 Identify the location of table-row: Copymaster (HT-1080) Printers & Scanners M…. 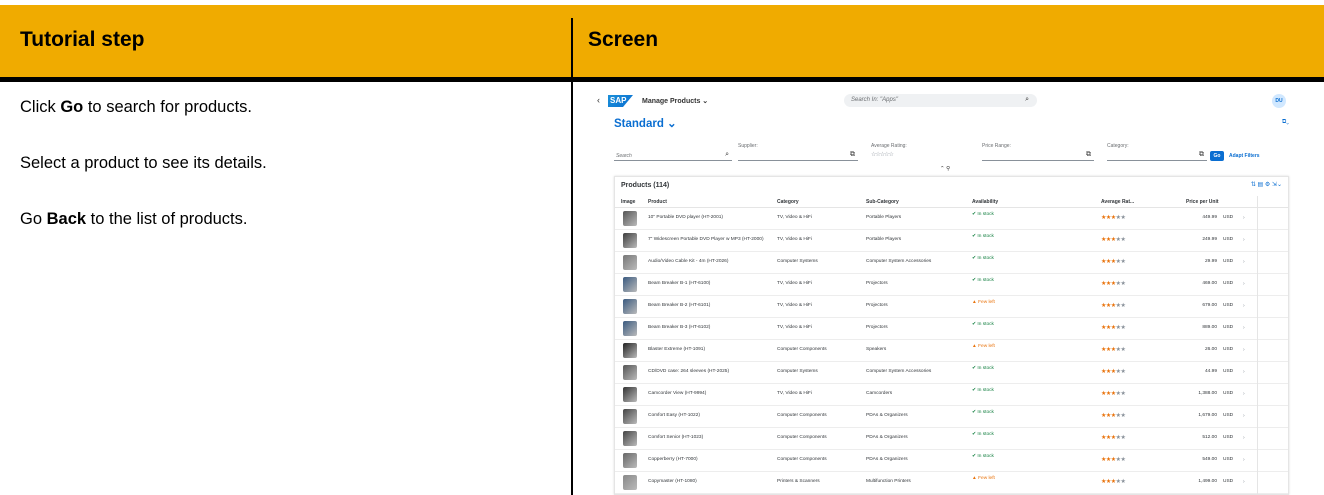
(951, 483).